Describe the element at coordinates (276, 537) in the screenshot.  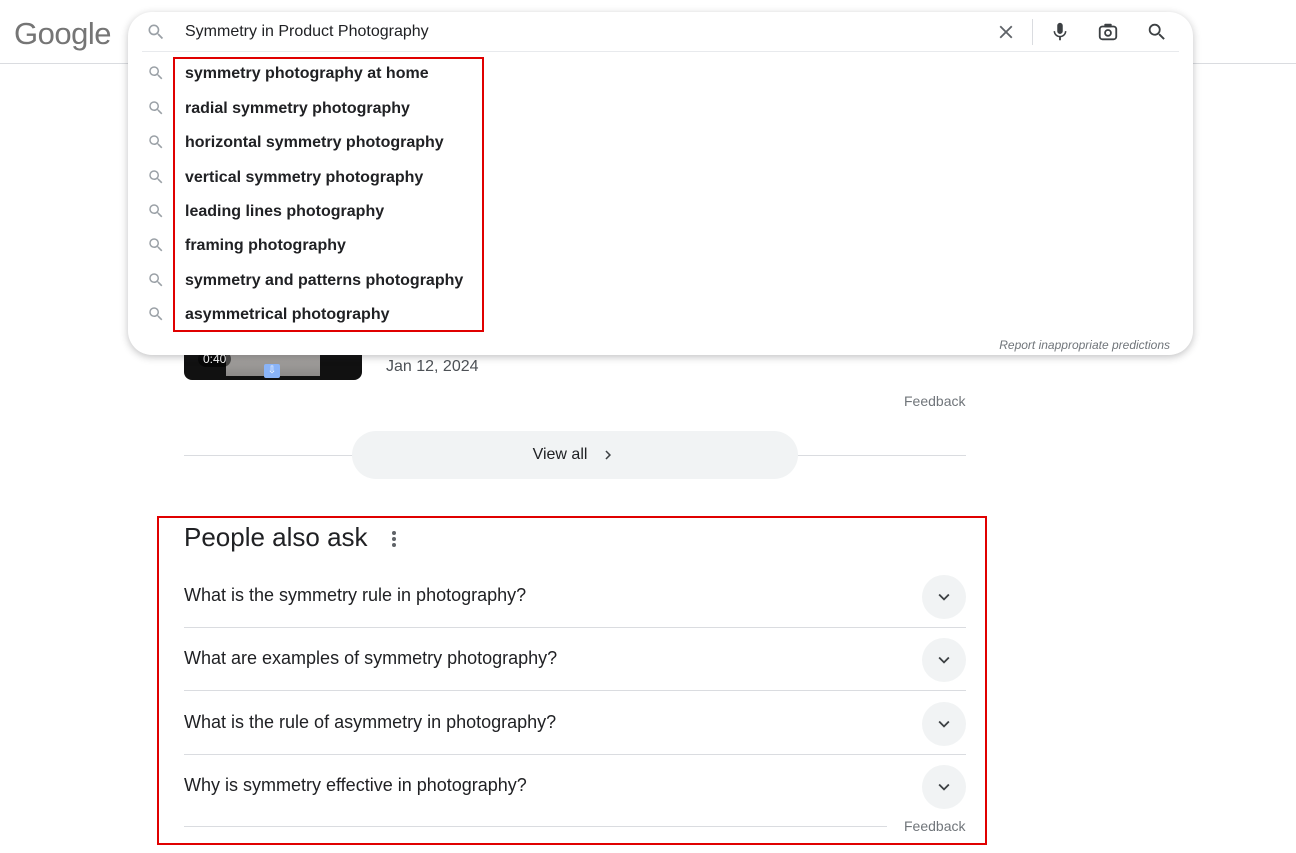
I see `paa-title: People also ask` at that location.